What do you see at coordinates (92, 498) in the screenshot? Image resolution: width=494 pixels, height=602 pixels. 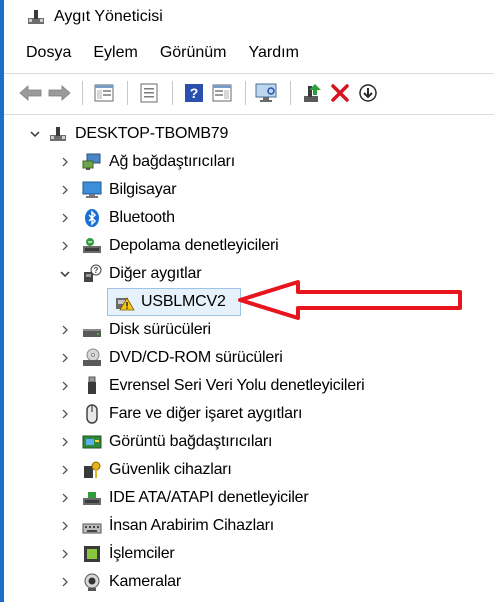 I see `ide-controller-icon` at bounding box center [92, 498].